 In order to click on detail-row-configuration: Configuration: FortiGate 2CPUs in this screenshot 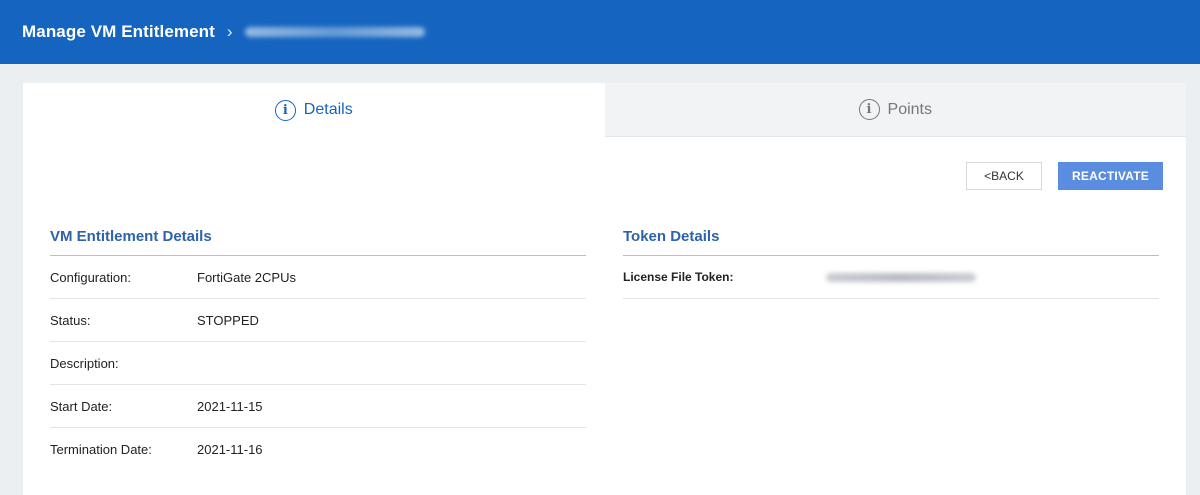, I will do `click(318, 277)`.